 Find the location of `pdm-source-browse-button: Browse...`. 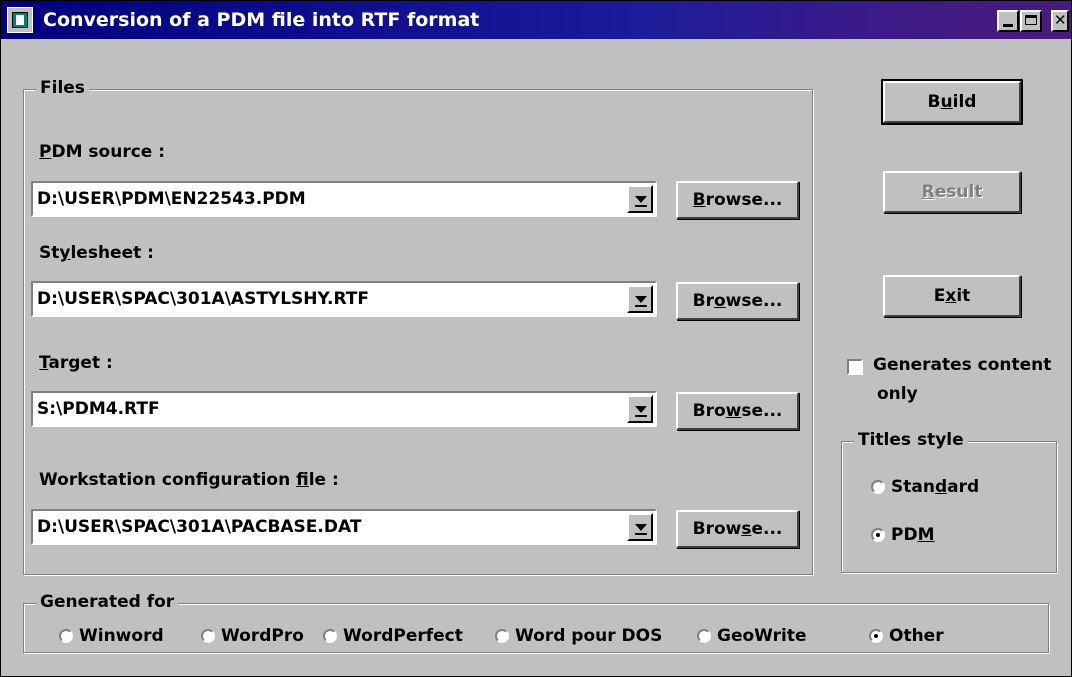

pdm-source-browse-button: Browse... is located at coordinates (737, 200).